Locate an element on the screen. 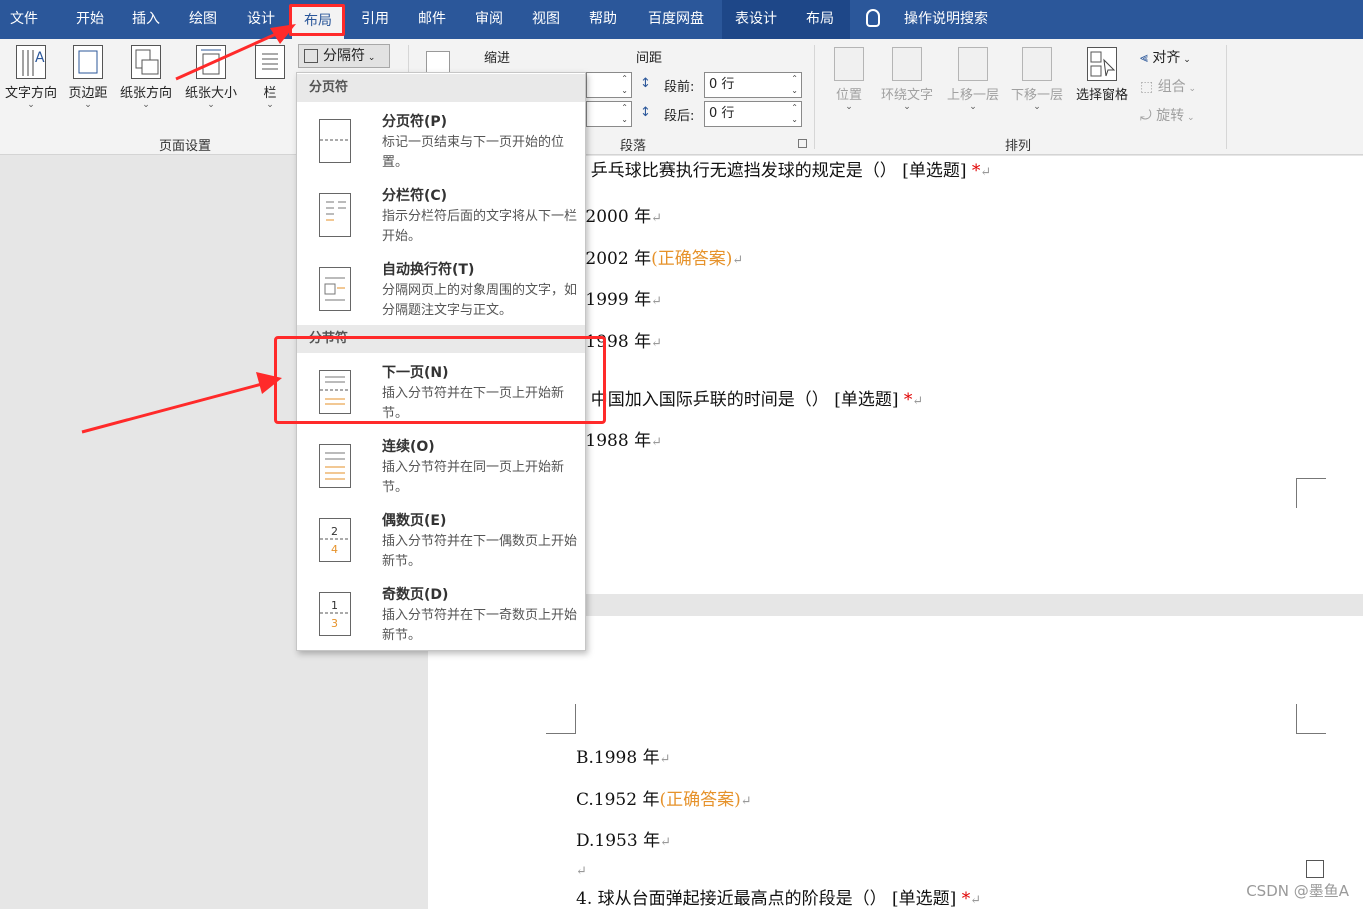 The width and height of the screenshot is (1363, 909). size-button: 纸张大小 ⌄ is located at coordinates (211, 77).